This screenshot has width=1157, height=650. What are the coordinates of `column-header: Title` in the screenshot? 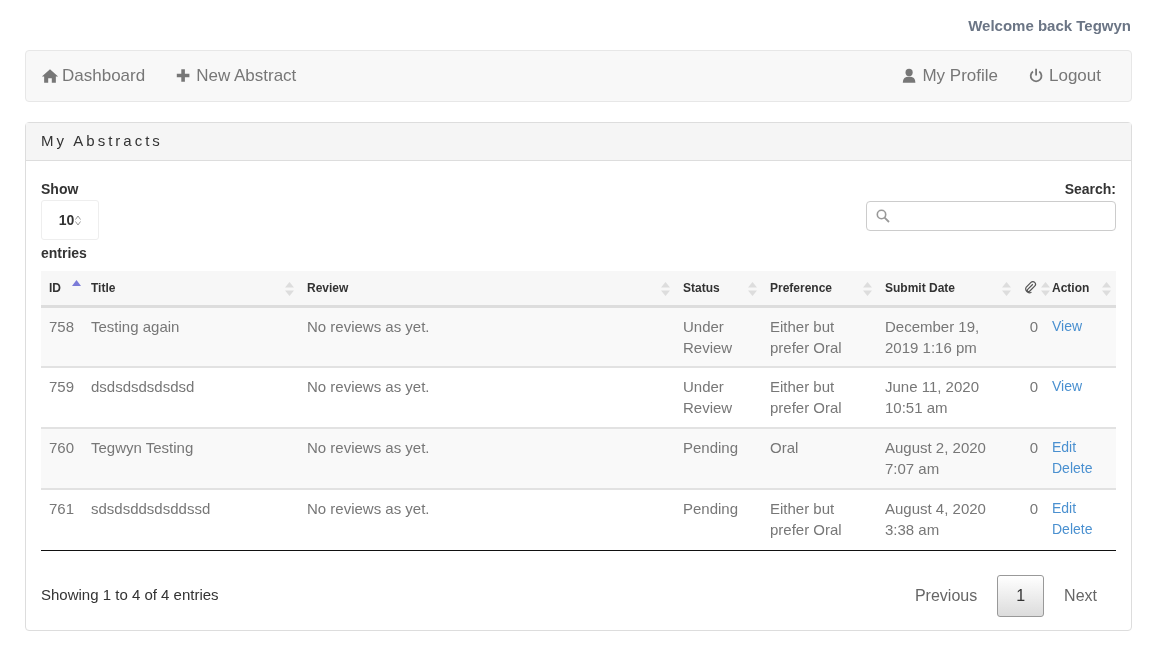 It's located at (191, 288).